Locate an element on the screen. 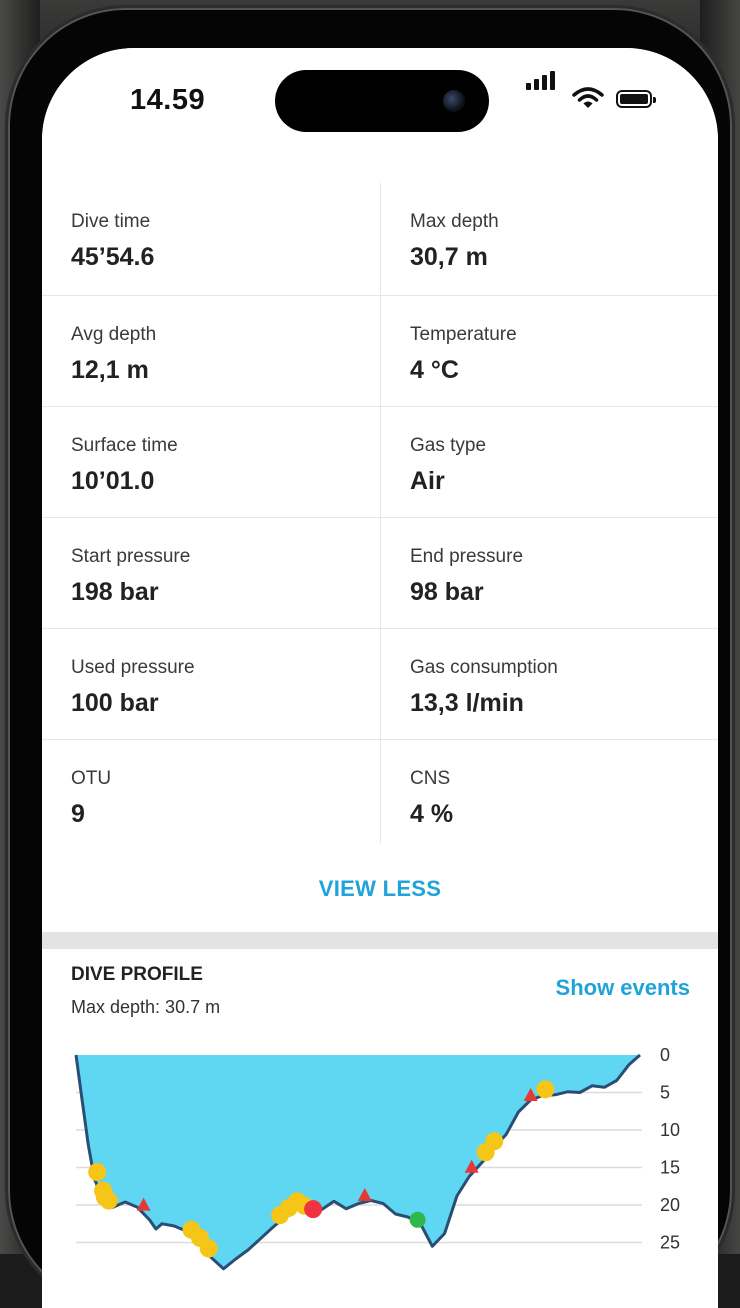 The width and height of the screenshot is (740, 1308). stat-label: CNS is located at coordinates (430, 778).